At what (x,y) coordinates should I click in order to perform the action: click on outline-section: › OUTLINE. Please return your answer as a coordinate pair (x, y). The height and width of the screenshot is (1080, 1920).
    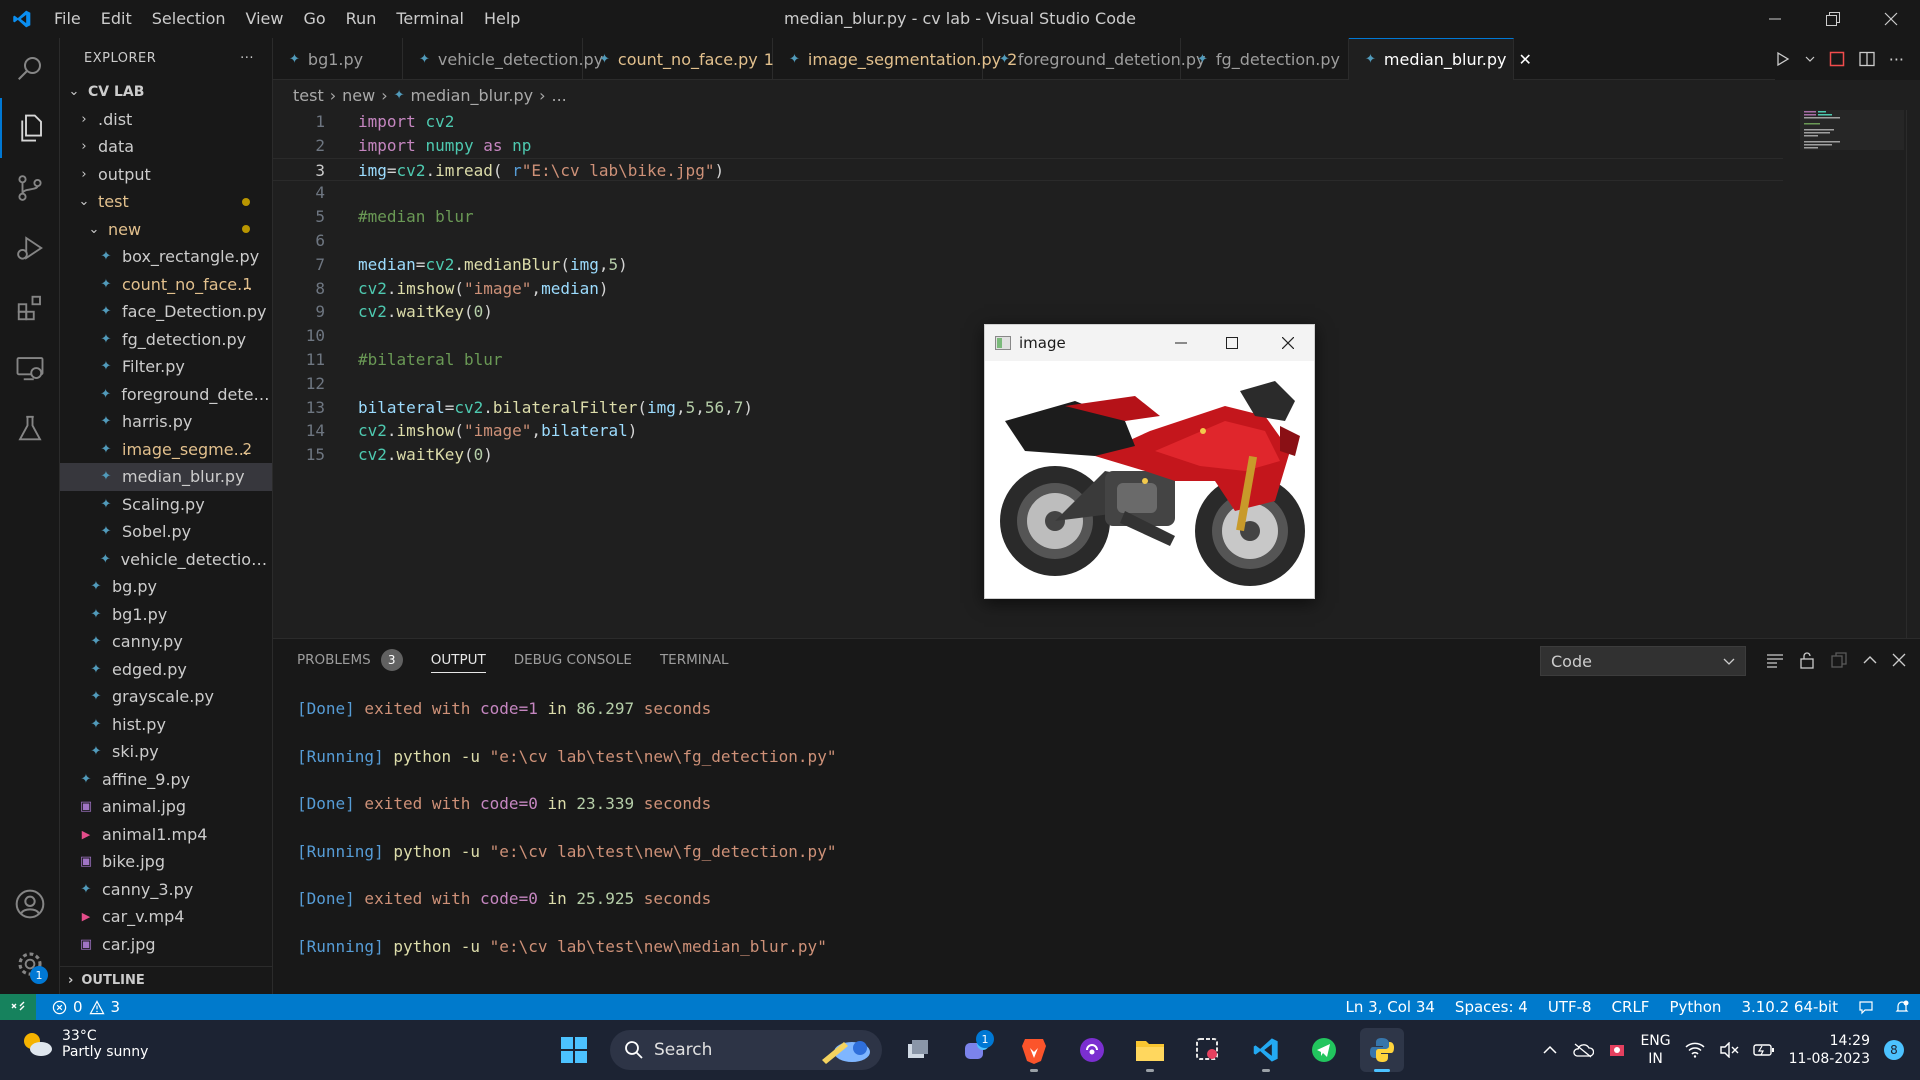
    Looking at the image, I should click on (166, 980).